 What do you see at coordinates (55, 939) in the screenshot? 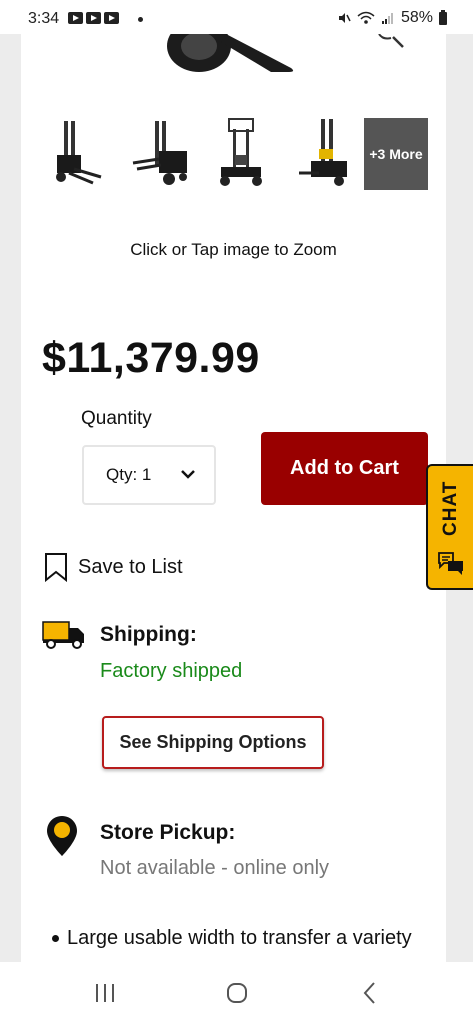
I see `bullet-dot` at bounding box center [55, 939].